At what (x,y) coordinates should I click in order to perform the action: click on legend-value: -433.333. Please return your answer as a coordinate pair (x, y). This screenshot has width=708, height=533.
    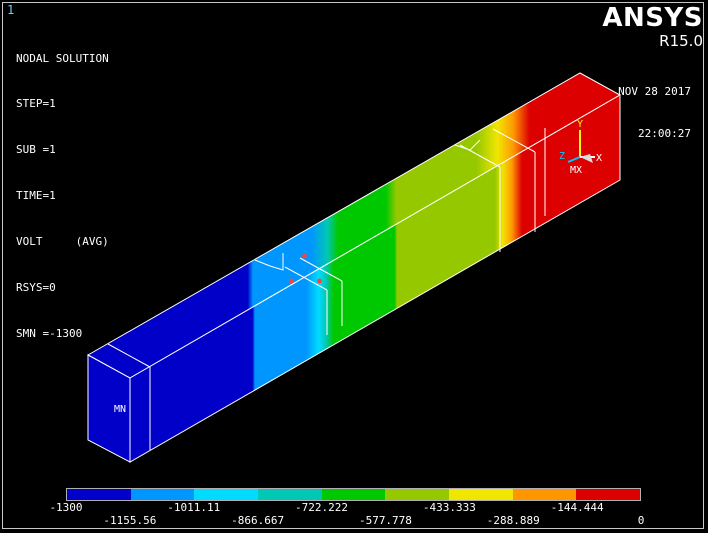
    Looking at the image, I should click on (449, 507).